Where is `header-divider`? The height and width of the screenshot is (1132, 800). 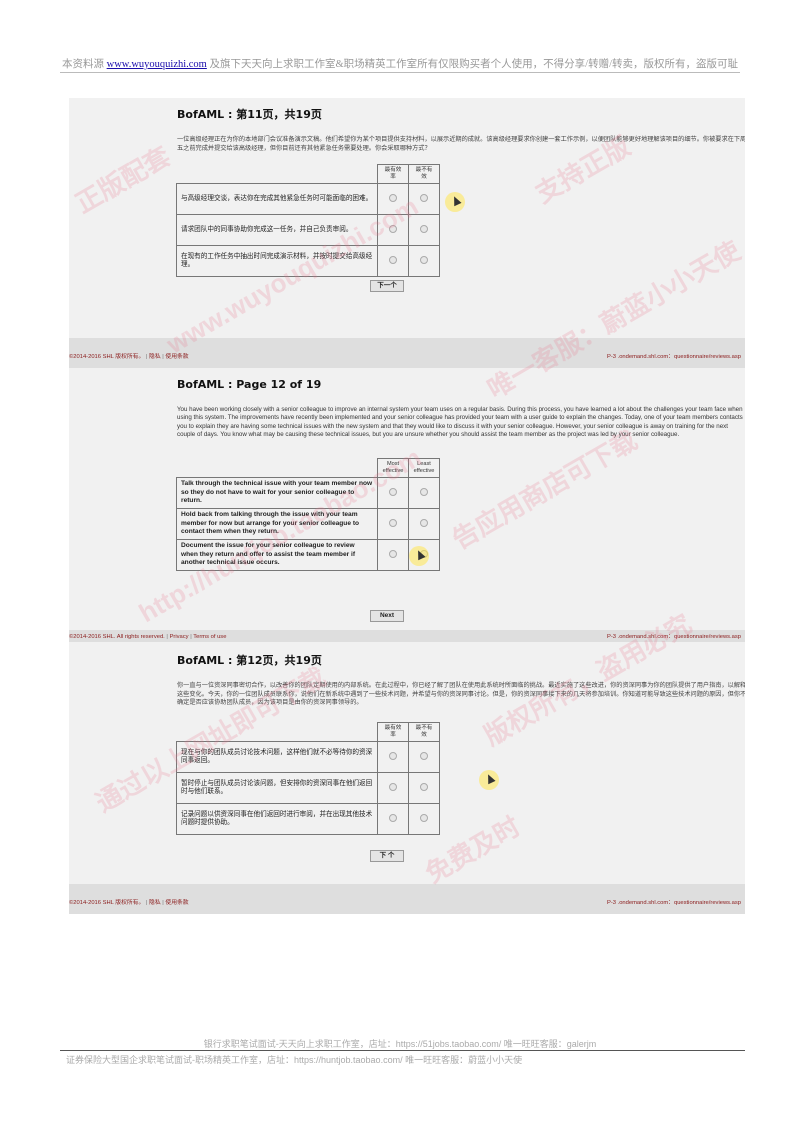 header-divider is located at coordinates (400, 72).